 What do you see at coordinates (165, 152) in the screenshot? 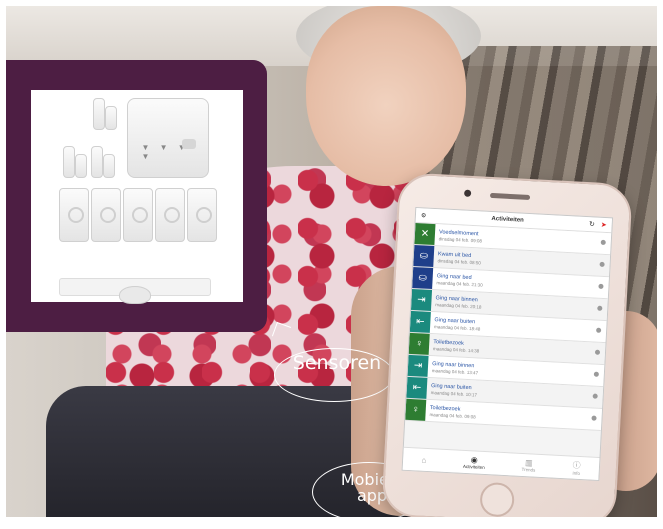
I see `hub-leds: ▼ ▼ ▼ ▼` at bounding box center [165, 152].